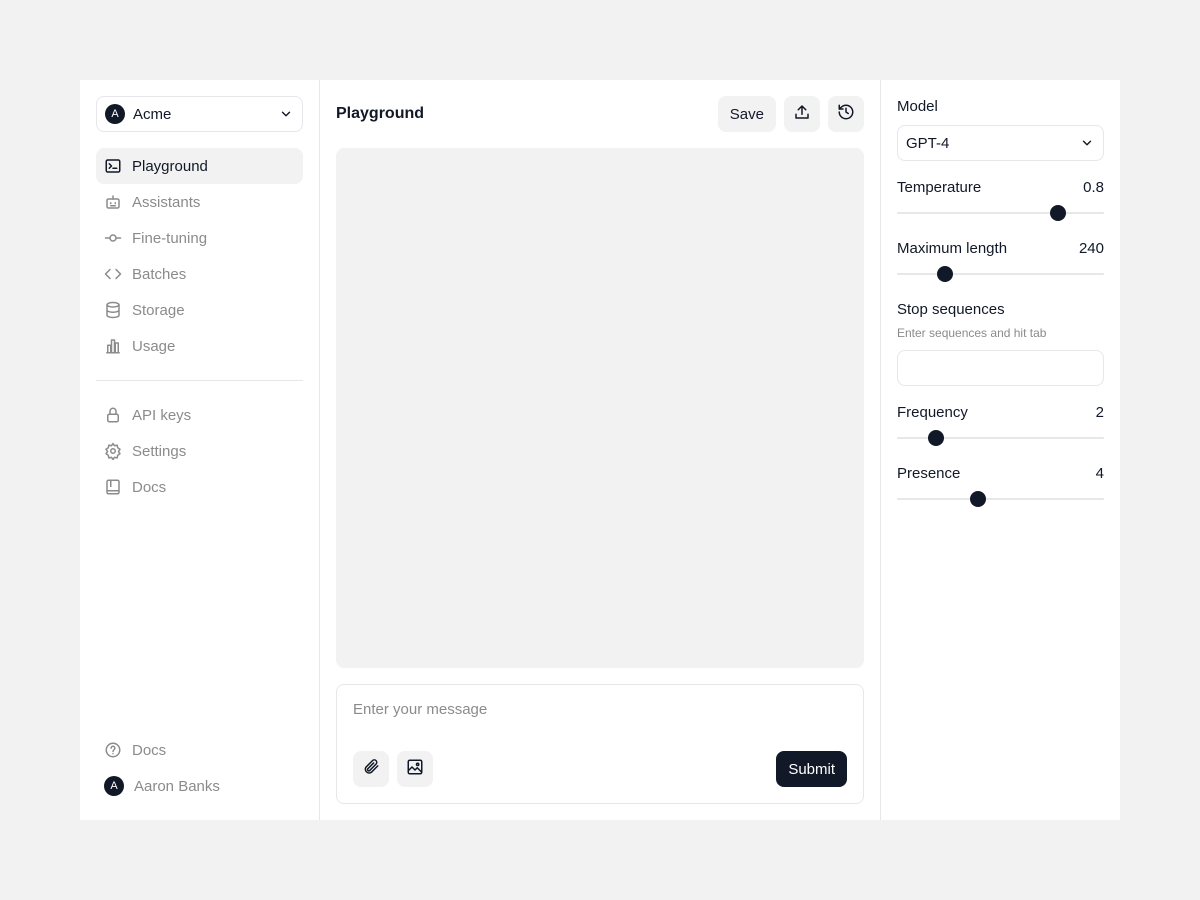 The width and height of the screenshot is (1200, 900). Describe the element at coordinates (114, 786) in the screenshot. I see `user-avatar: A` at that location.